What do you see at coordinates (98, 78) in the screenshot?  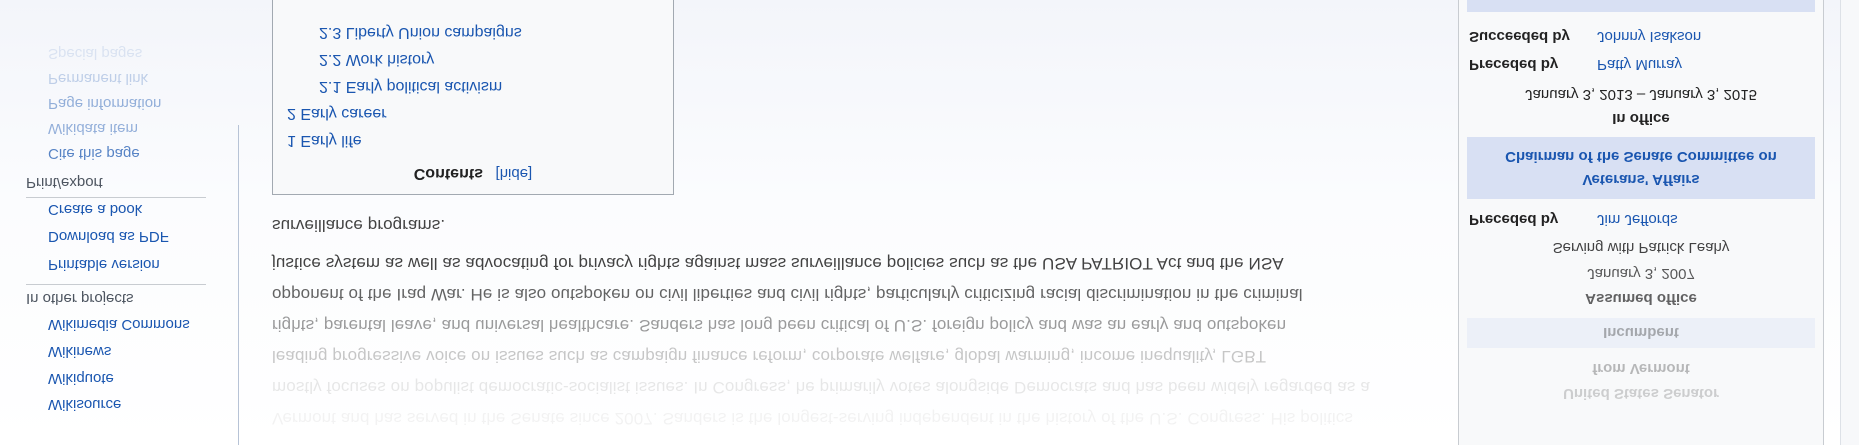 I see `sidebar-link-permanent-link: Permanent link` at bounding box center [98, 78].